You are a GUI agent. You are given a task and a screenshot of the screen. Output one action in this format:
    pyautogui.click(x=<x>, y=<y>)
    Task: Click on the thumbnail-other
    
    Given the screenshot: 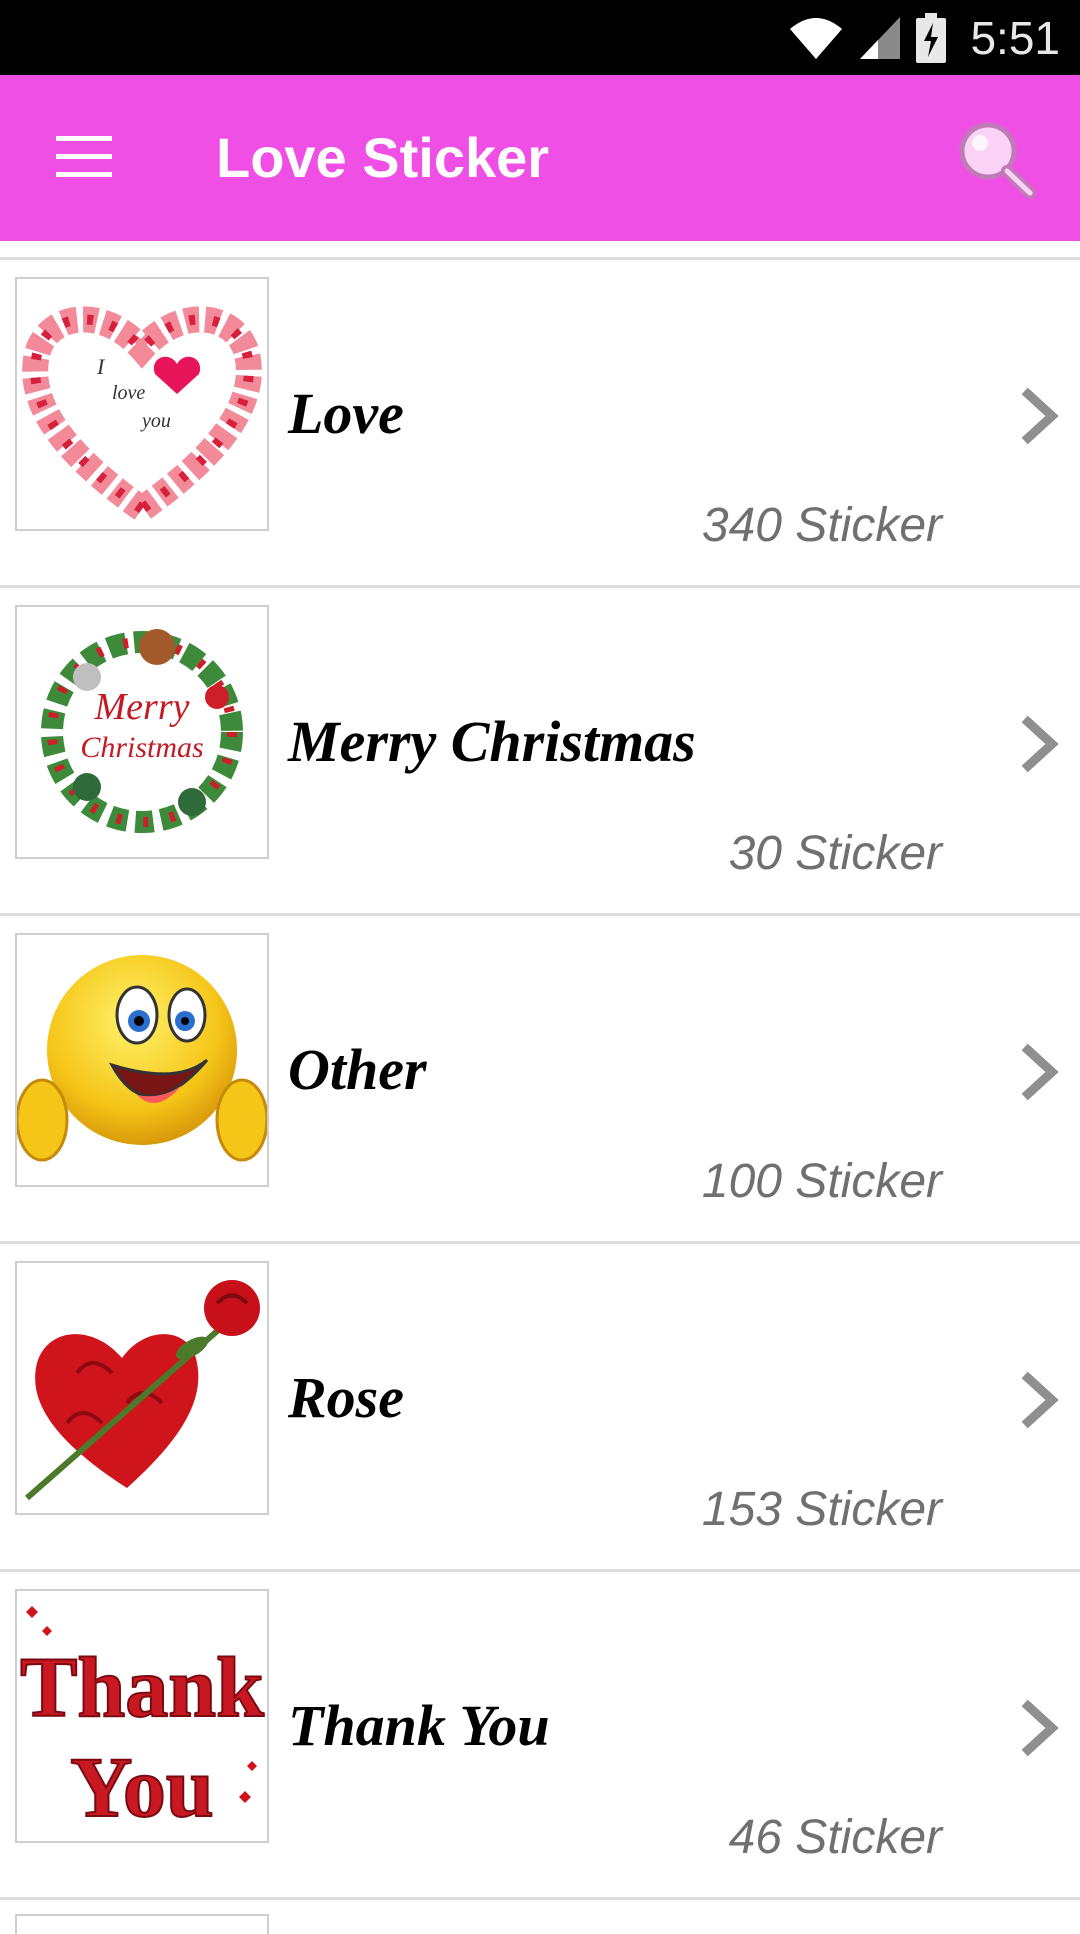 What is the action you would take?
    pyautogui.click(x=142, y=1060)
    